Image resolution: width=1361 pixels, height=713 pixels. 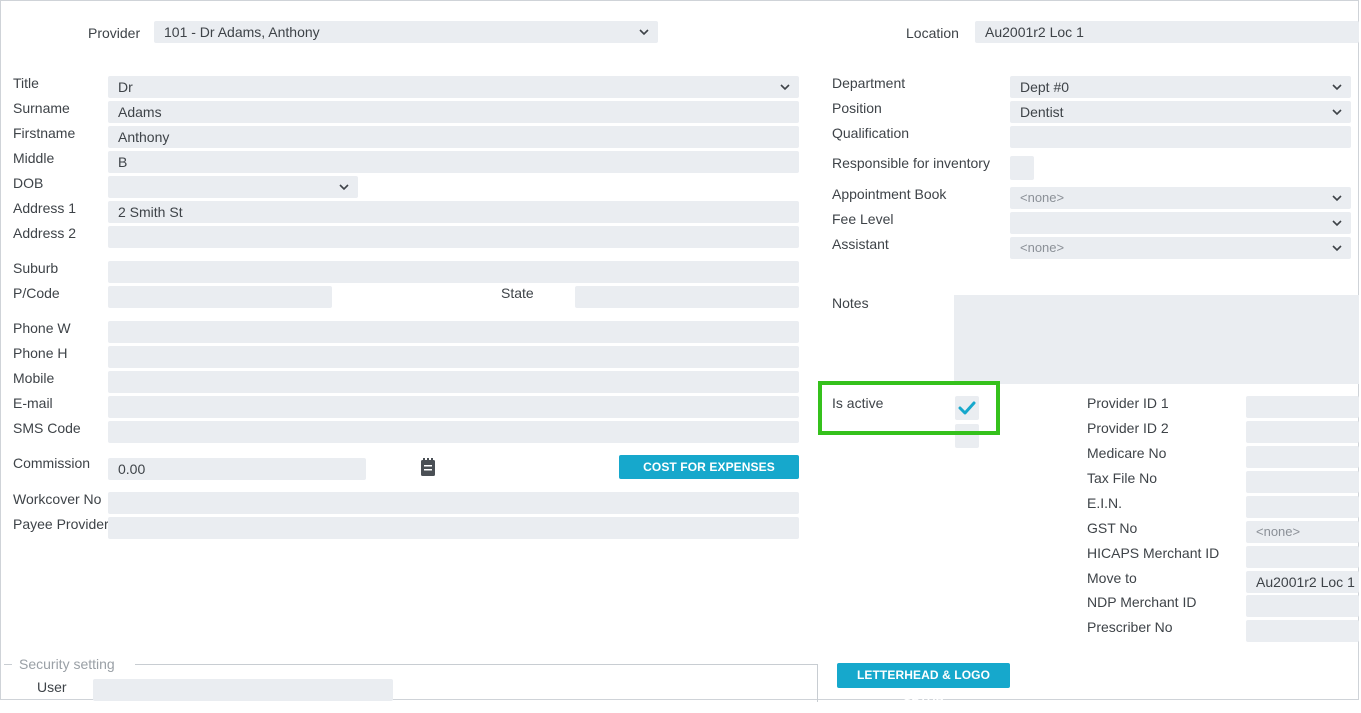 What do you see at coordinates (517, 293) in the screenshot?
I see `state-label: State` at bounding box center [517, 293].